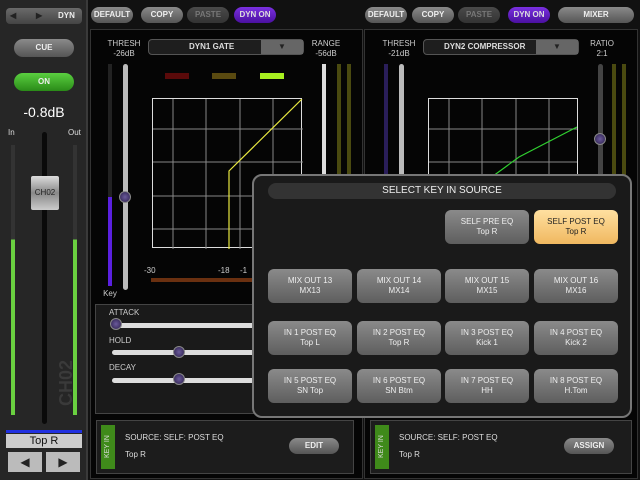 This screenshot has width=640, height=480. Describe the element at coordinates (162, 15) in the screenshot. I see `copy-button-1: COPY` at that location.